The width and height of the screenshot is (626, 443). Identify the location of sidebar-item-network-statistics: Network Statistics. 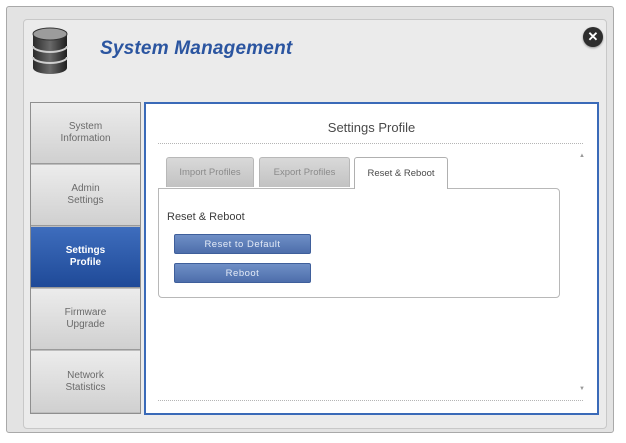
(85, 381).